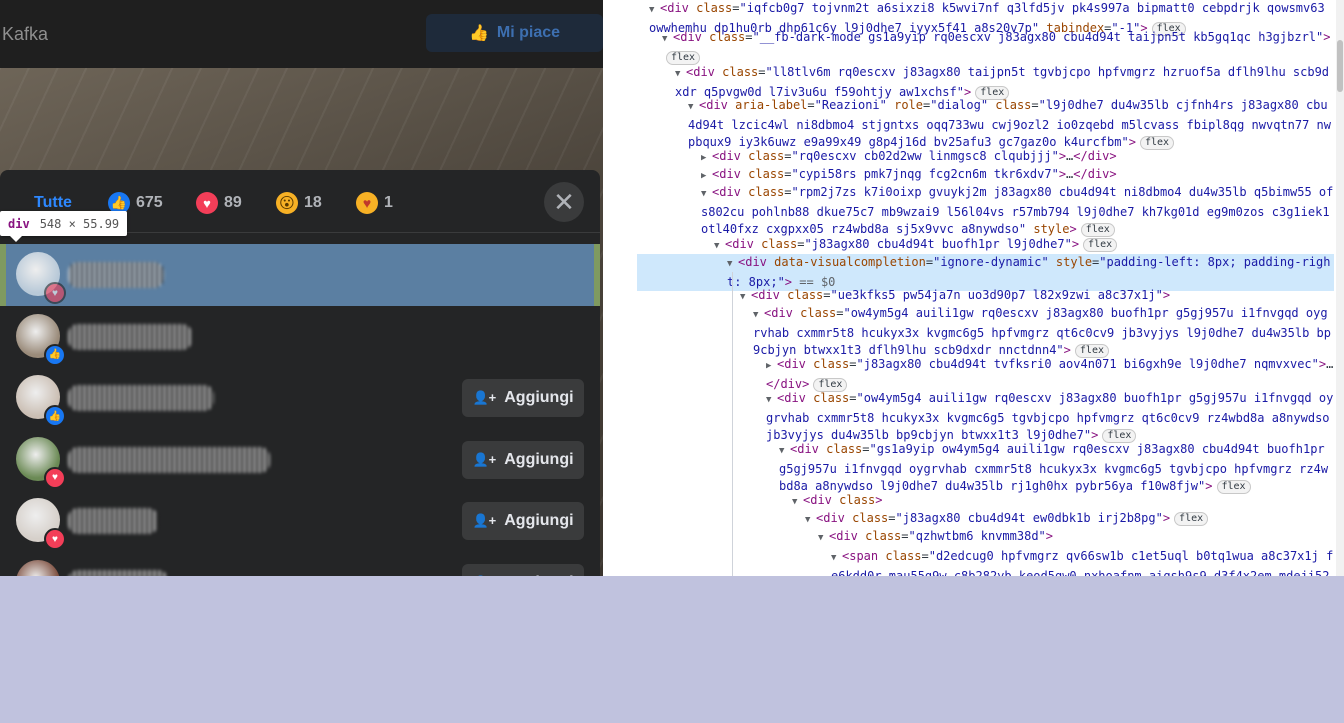  What do you see at coordinates (300, 337) in the screenshot?
I see `reaction-row: 👍` at bounding box center [300, 337].